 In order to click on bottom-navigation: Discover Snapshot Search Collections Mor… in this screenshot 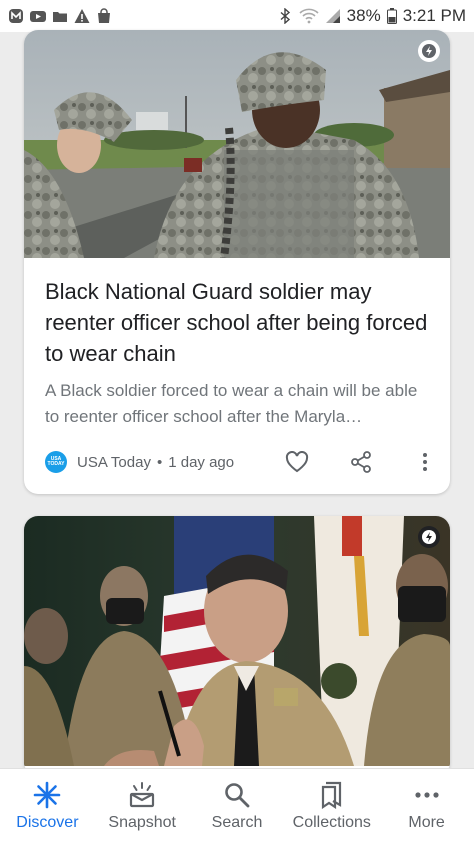, I will do `click(237, 805)`.